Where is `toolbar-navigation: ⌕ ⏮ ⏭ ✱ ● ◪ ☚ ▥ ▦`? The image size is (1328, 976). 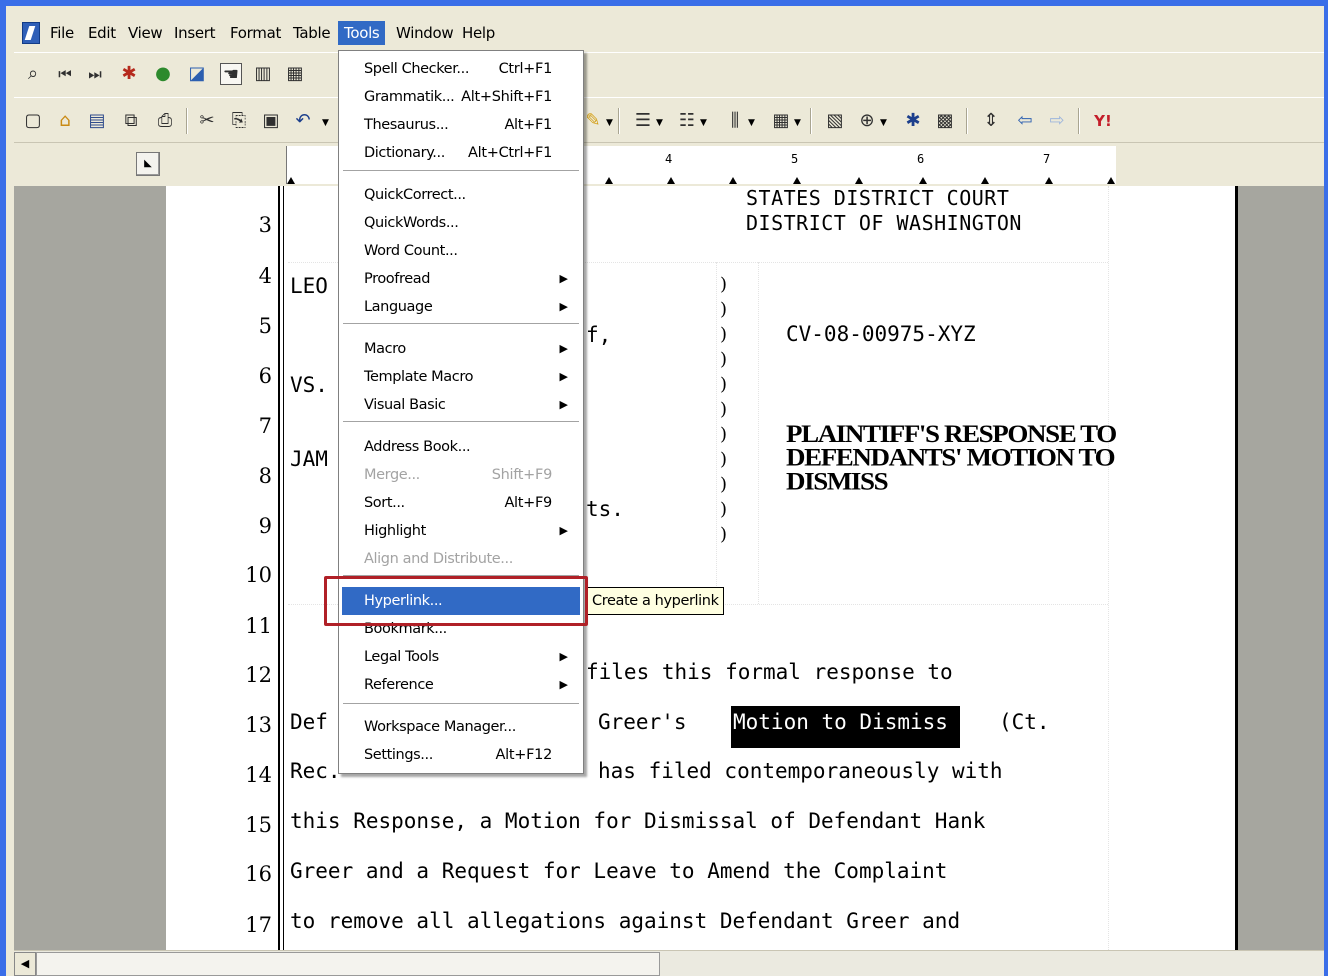 toolbar-navigation: ⌕ ⏮ ⏭ ✱ ● ◪ ☚ ▥ ▦ is located at coordinates (669, 74).